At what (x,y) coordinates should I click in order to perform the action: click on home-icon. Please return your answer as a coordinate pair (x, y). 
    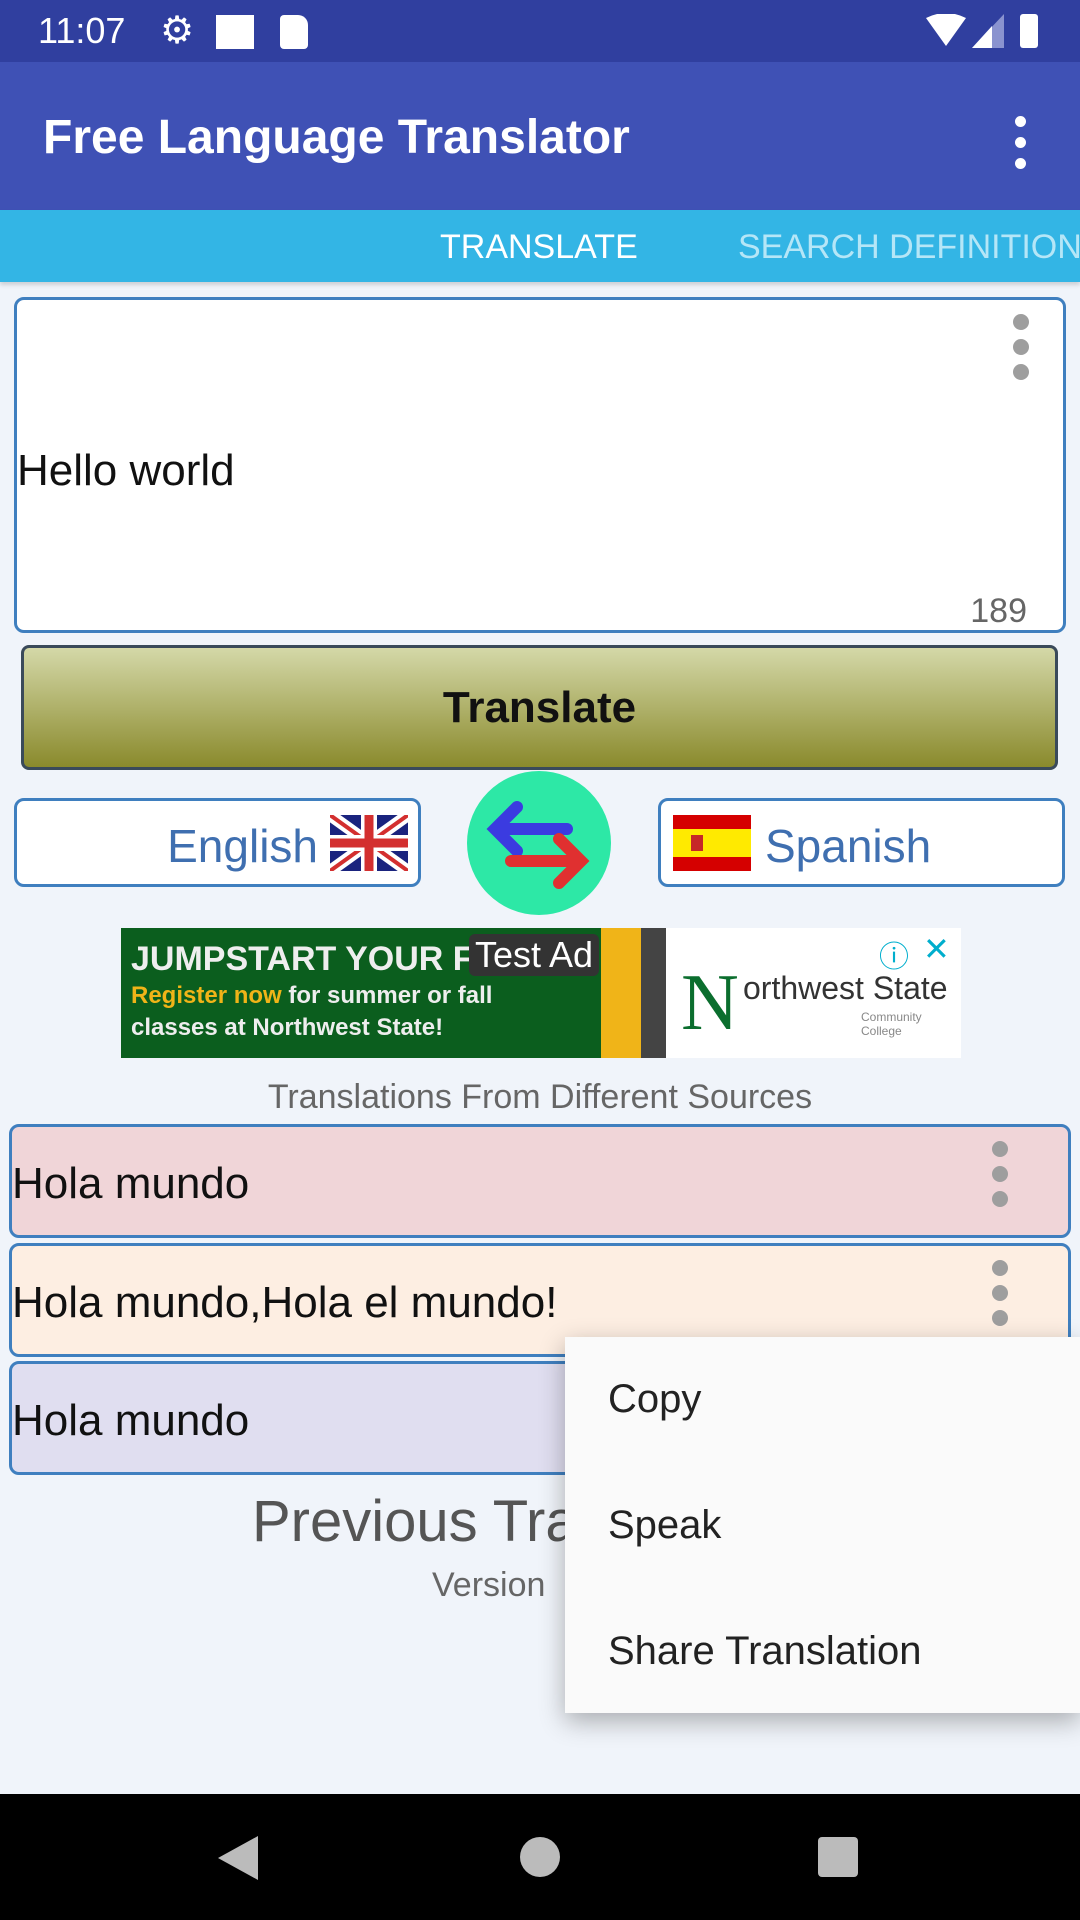
    Looking at the image, I should click on (540, 1857).